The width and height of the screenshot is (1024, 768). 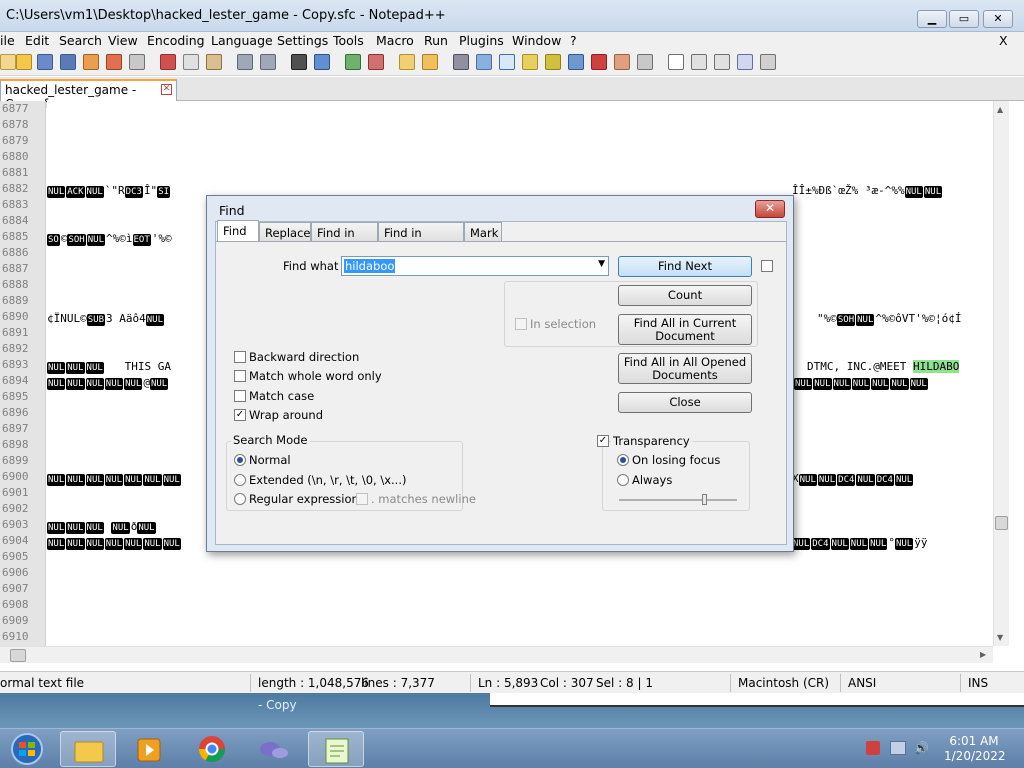 I want to click on match-case-checkbox, so click(x=240, y=396).